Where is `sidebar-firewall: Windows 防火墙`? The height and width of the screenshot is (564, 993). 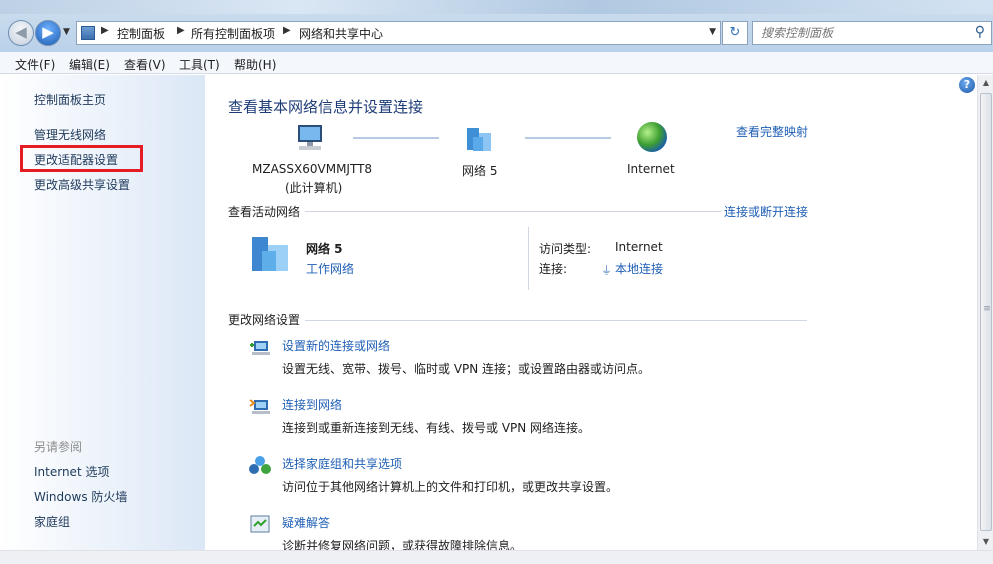 sidebar-firewall: Windows 防火墙 is located at coordinates (80, 496).